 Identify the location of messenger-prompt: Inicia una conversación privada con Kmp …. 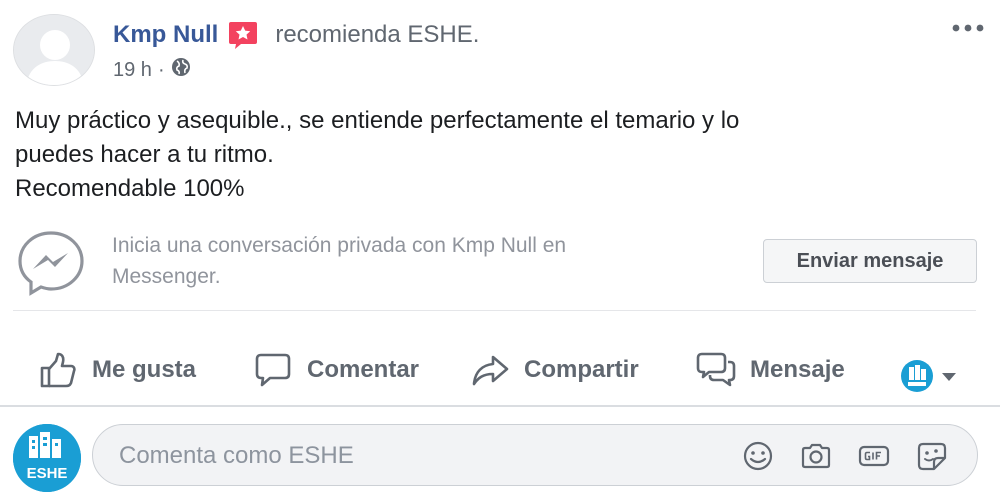
(498, 264).